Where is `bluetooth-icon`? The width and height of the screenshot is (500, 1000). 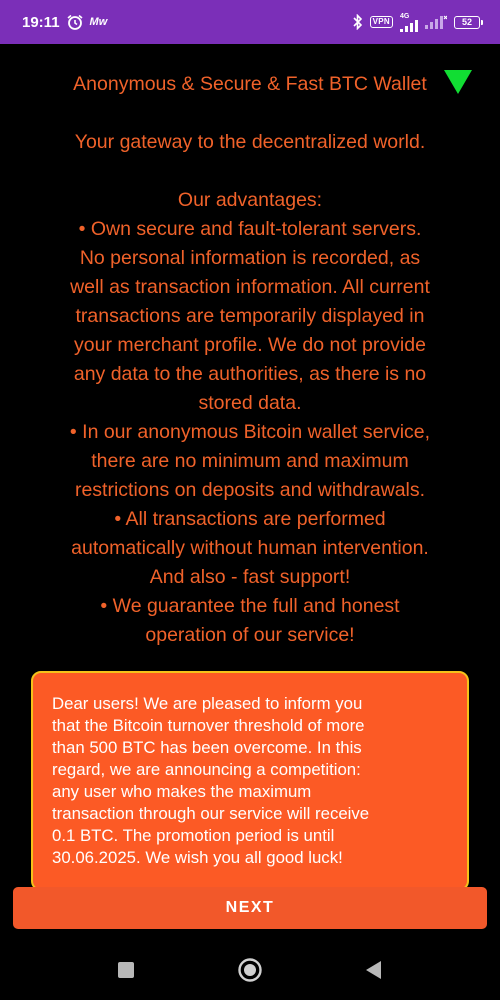
bluetooth-icon is located at coordinates (358, 22).